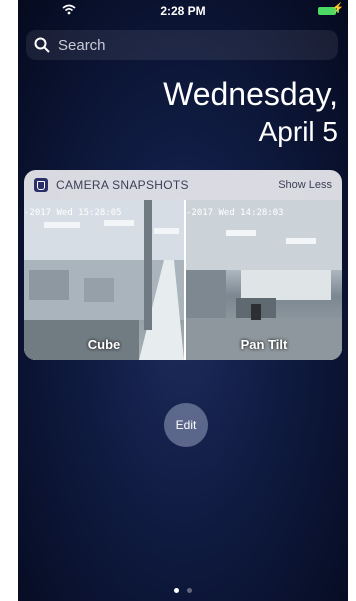 The image size is (356, 601). I want to click on snapshot-timestamp: -2017 Wed 15:28:05, so click(73, 213).